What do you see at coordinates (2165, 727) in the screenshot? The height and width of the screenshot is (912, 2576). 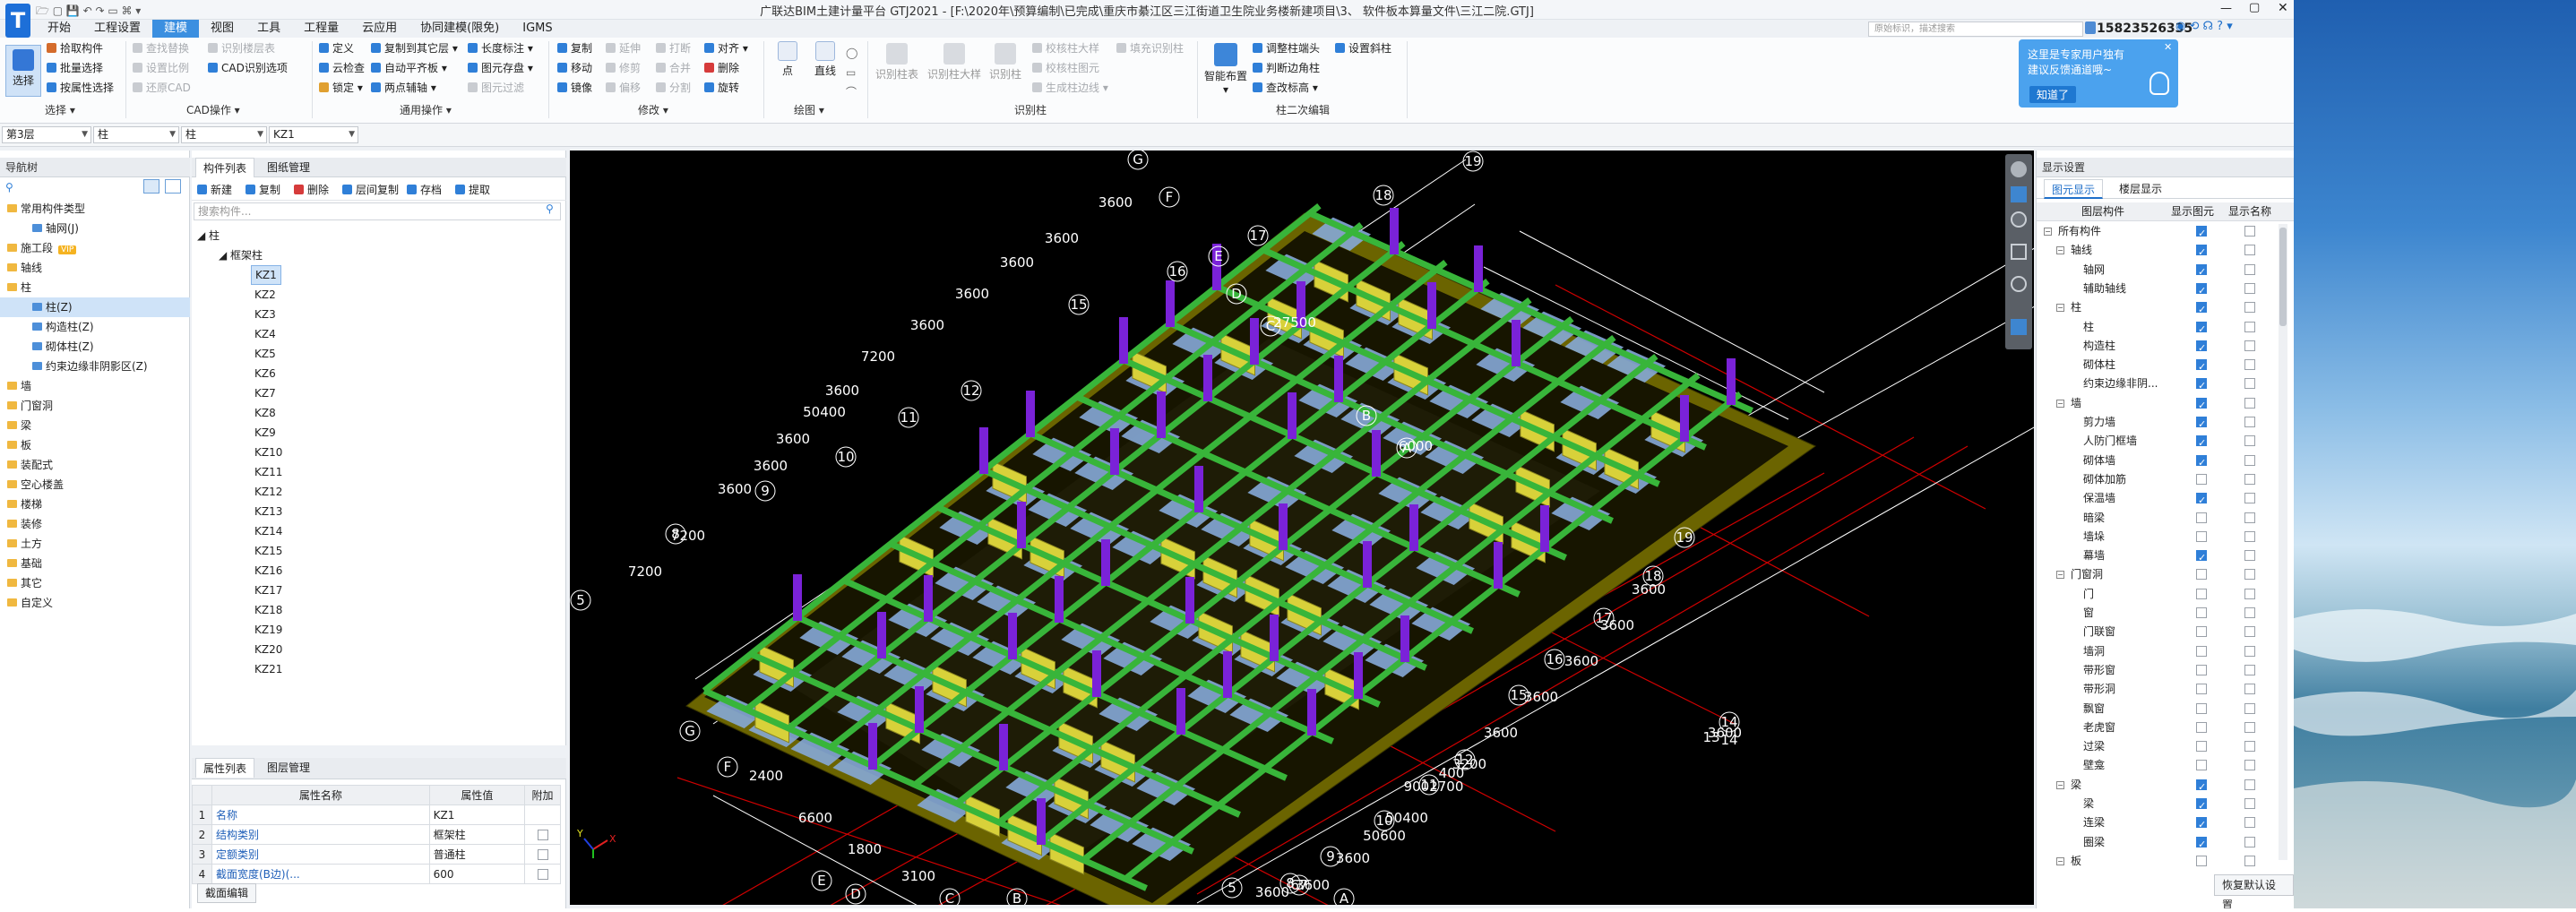 I see `display-row: 老虎窗` at bounding box center [2165, 727].